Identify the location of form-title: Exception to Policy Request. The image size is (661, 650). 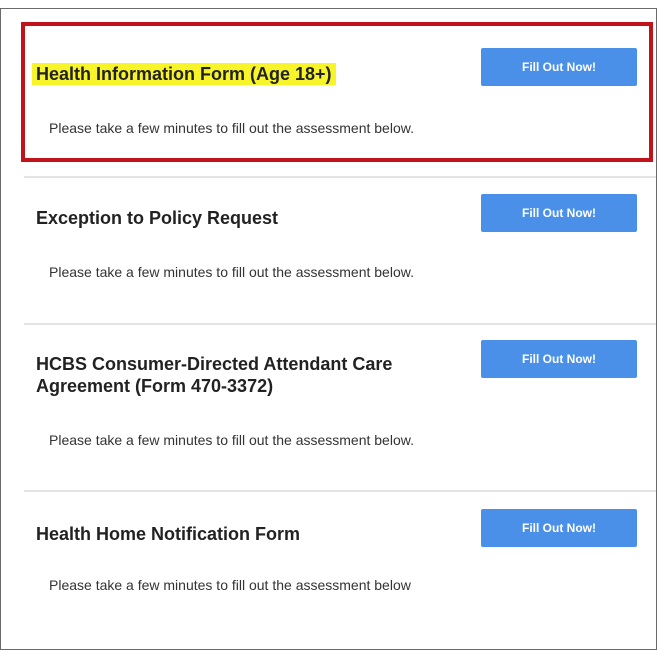
(157, 218).